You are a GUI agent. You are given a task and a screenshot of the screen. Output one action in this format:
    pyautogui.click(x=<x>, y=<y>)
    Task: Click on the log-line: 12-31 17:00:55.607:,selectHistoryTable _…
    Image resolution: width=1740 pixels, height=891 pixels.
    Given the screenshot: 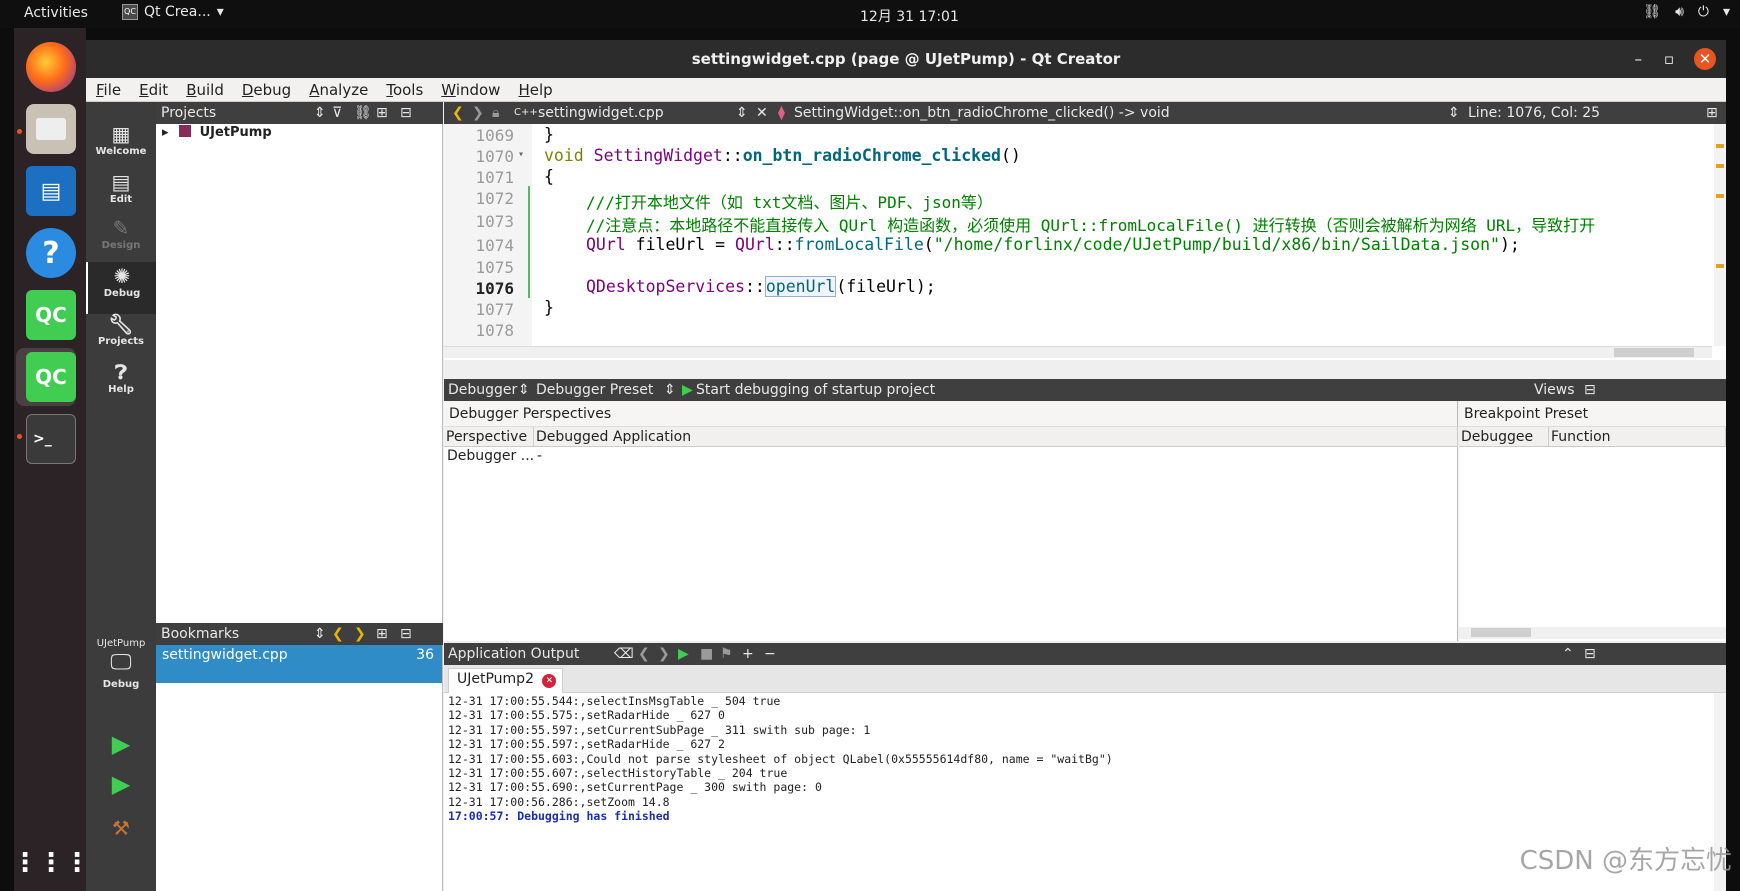 What is the action you would take?
    pyautogui.click(x=618, y=773)
    